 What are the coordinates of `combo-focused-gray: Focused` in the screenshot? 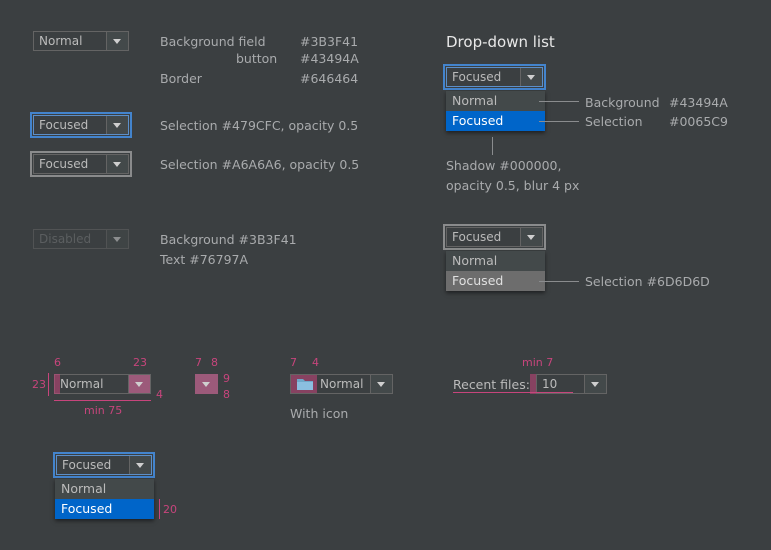 It's located at (81, 164).